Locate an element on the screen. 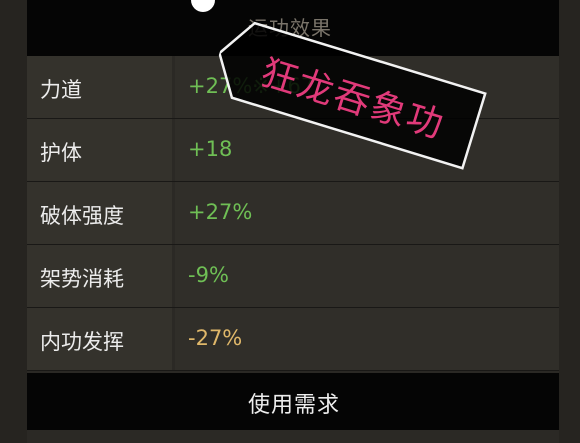  stat-value: -27% is located at coordinates (215, 338).